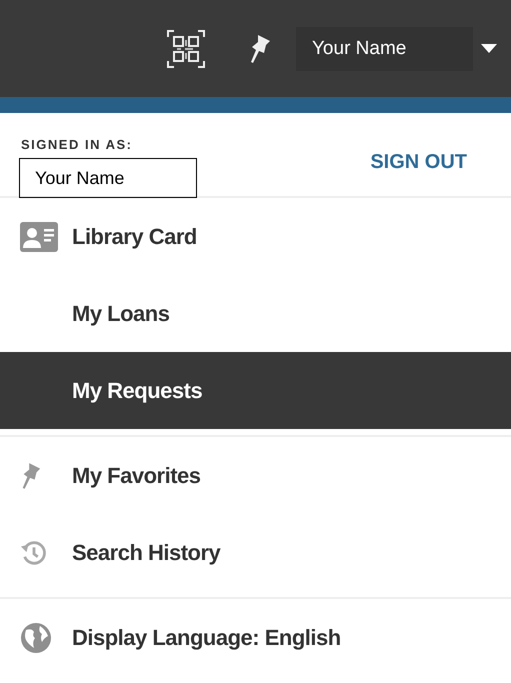 This screenshot has width=511, height=683. What do you see at coordinates (255, 475) in the screenshot?
I see `menu-item: My Favorites` at bounding box center [255, 475].